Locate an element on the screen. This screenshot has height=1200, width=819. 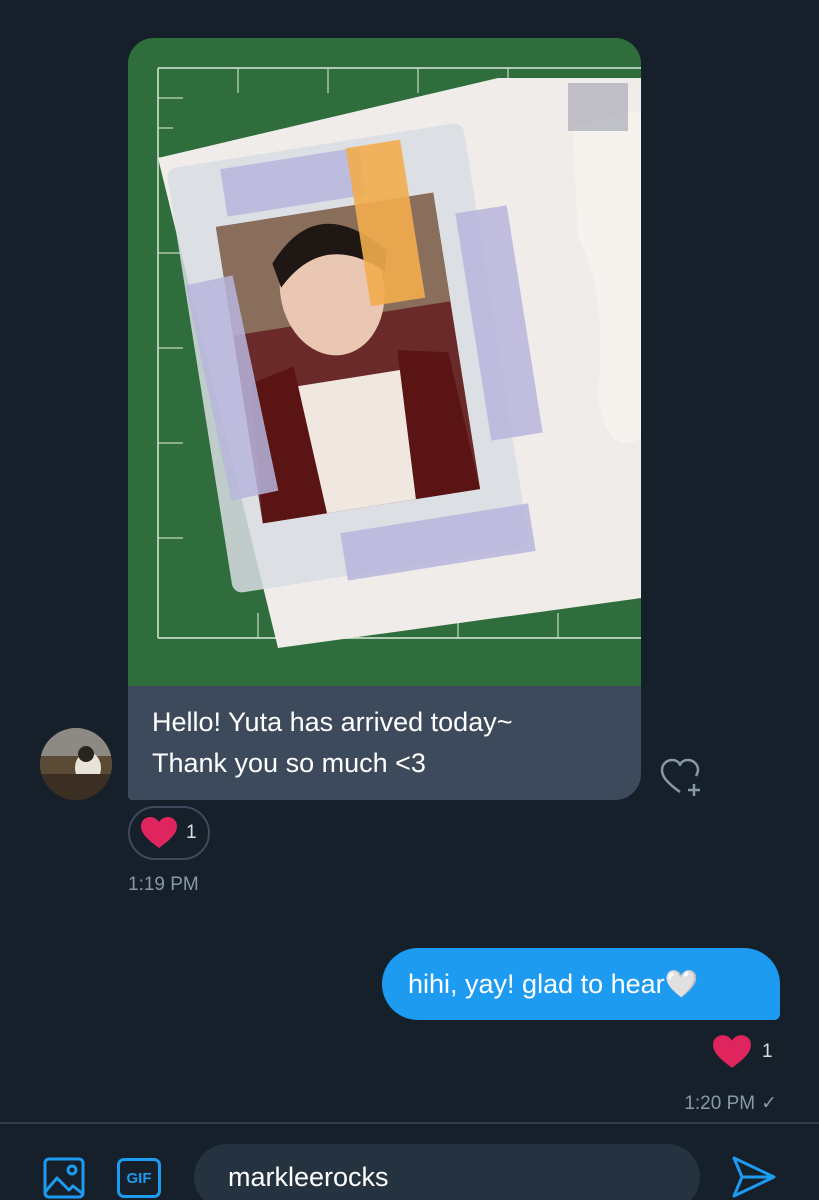
heart-plus-icon is located at coordinates (680, 777).